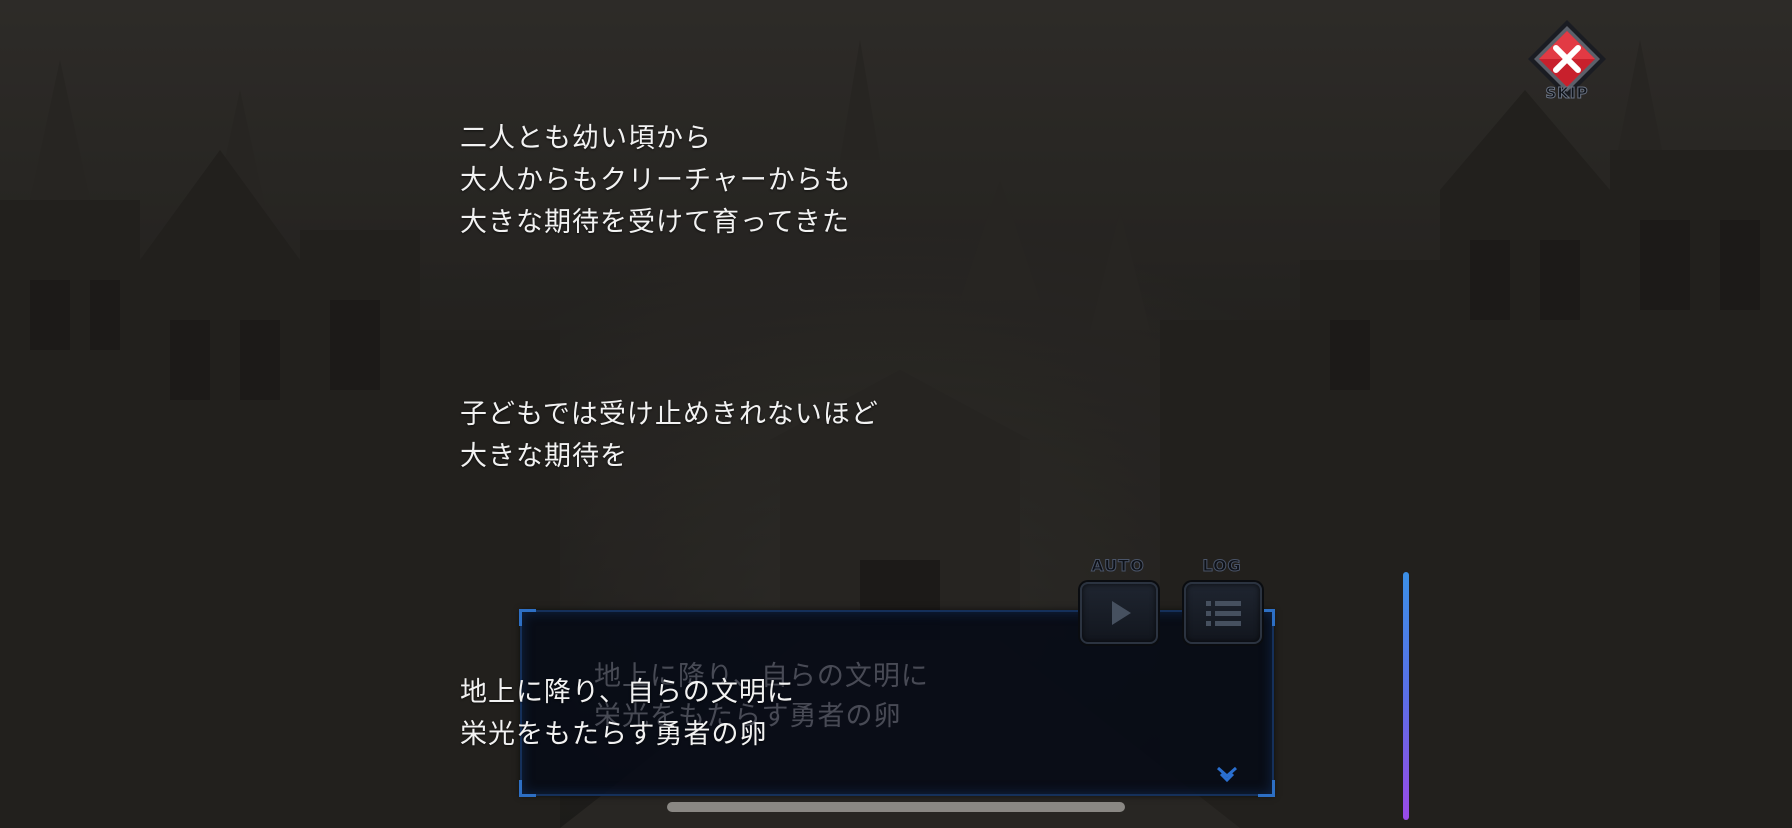 The height and width of the screenshot is (828, 1792). What do you see at coordinates (527, 617) in the screenshot?
I see `dialog-corner-top-left` at bounding box center [527, 617].